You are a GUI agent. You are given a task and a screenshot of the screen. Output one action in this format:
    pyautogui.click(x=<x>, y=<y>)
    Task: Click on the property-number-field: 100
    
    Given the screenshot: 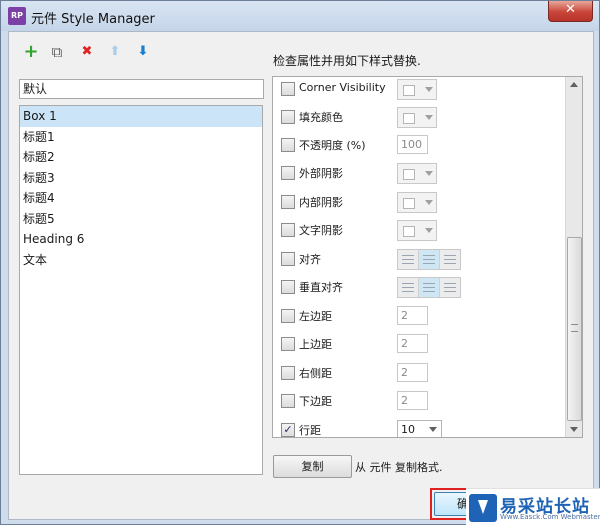 What is the action you would take?
    pyautogui.click(x=412, y=144)
    